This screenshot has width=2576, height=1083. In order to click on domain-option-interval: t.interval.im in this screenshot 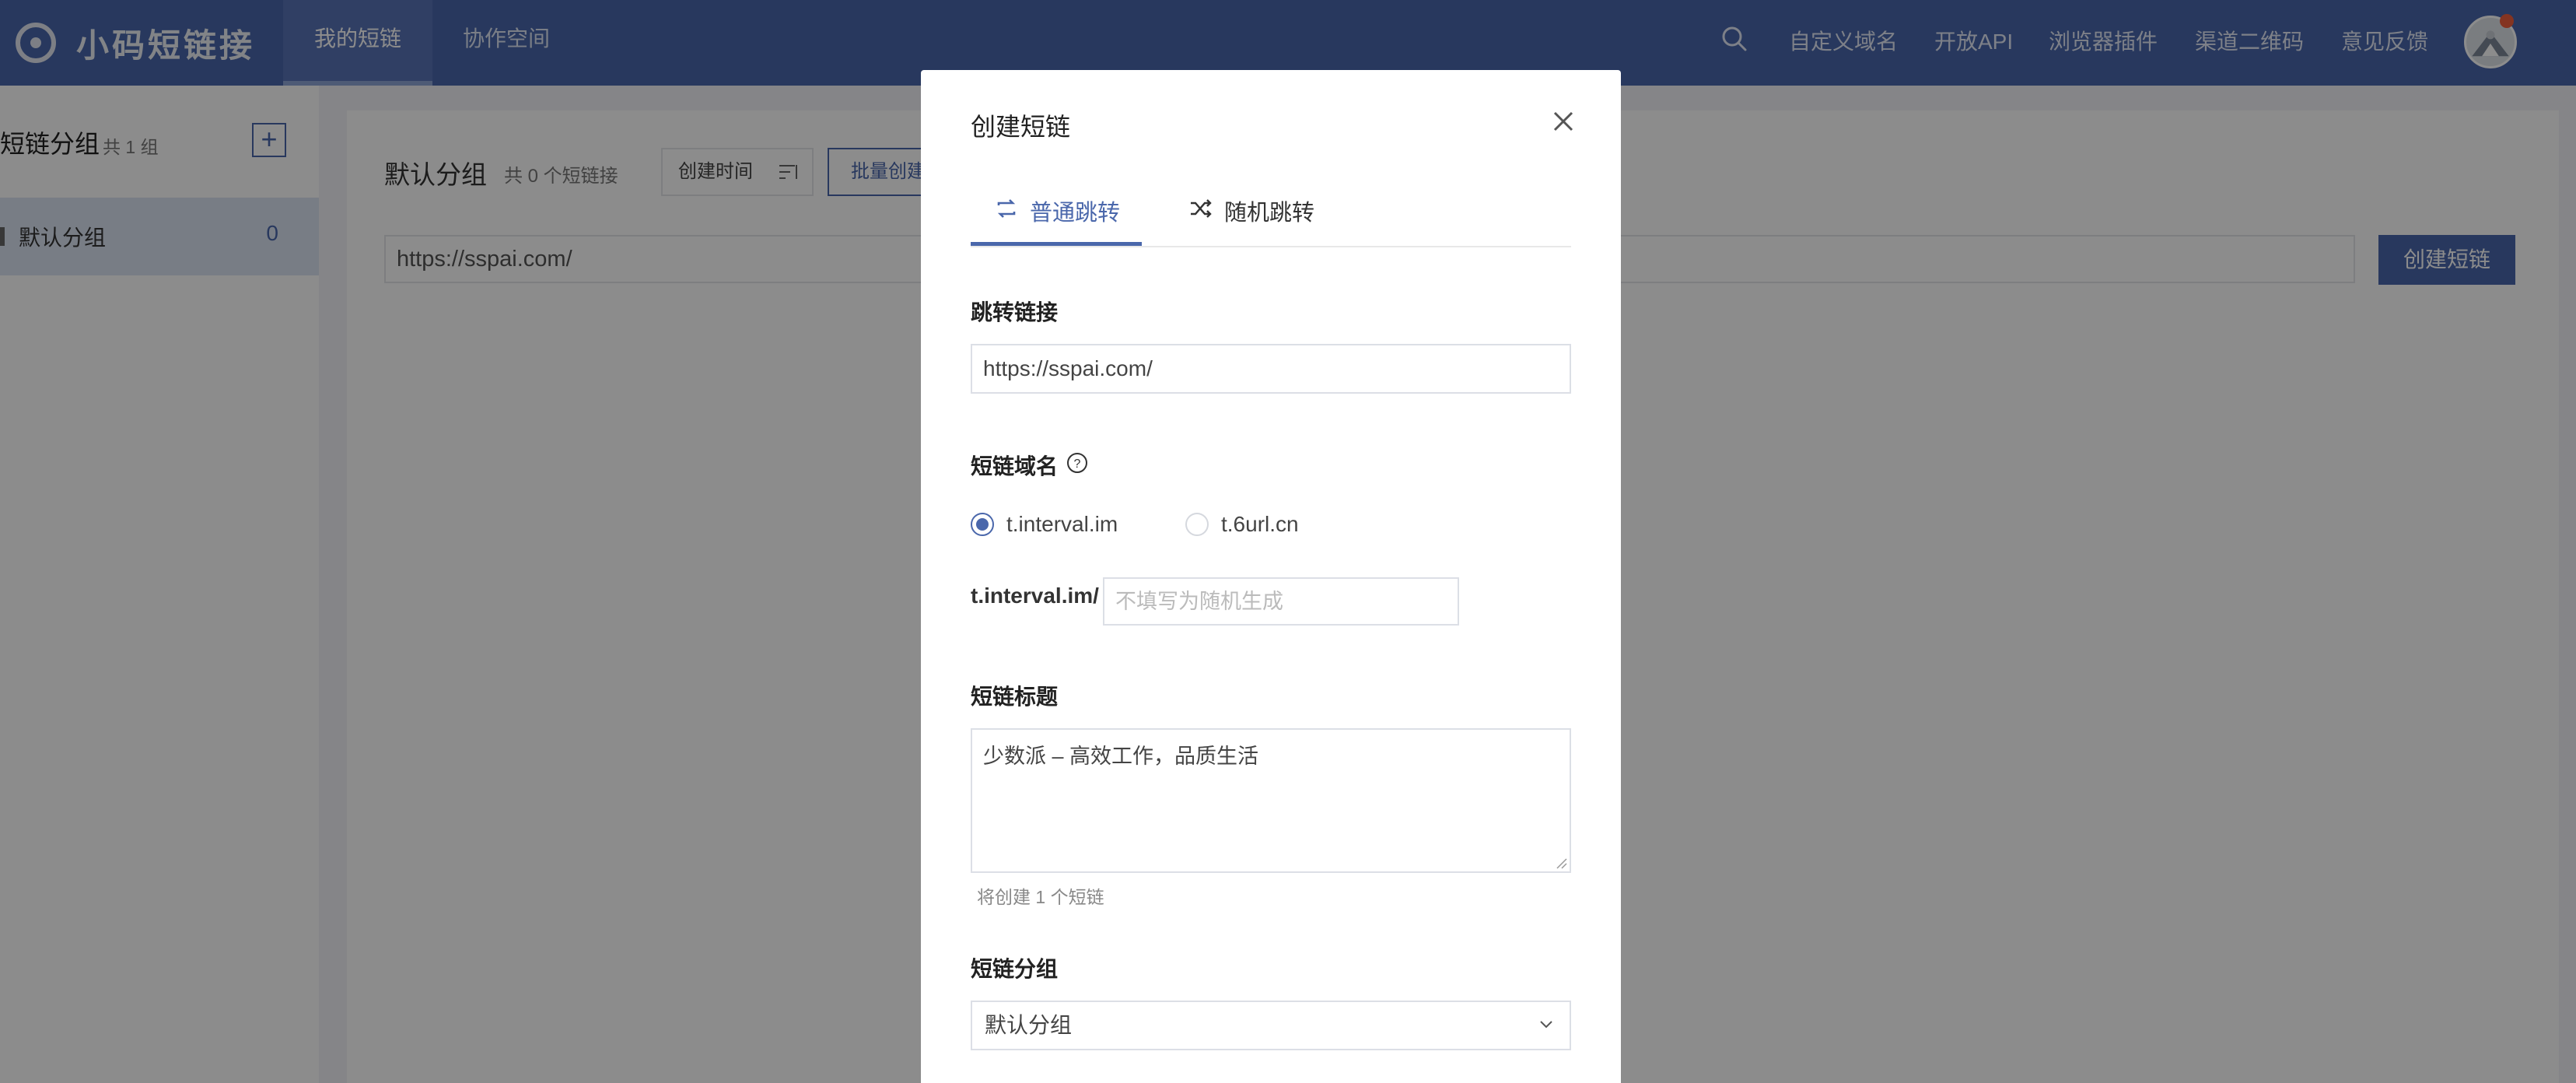, I will do `click(1045, 524)`.